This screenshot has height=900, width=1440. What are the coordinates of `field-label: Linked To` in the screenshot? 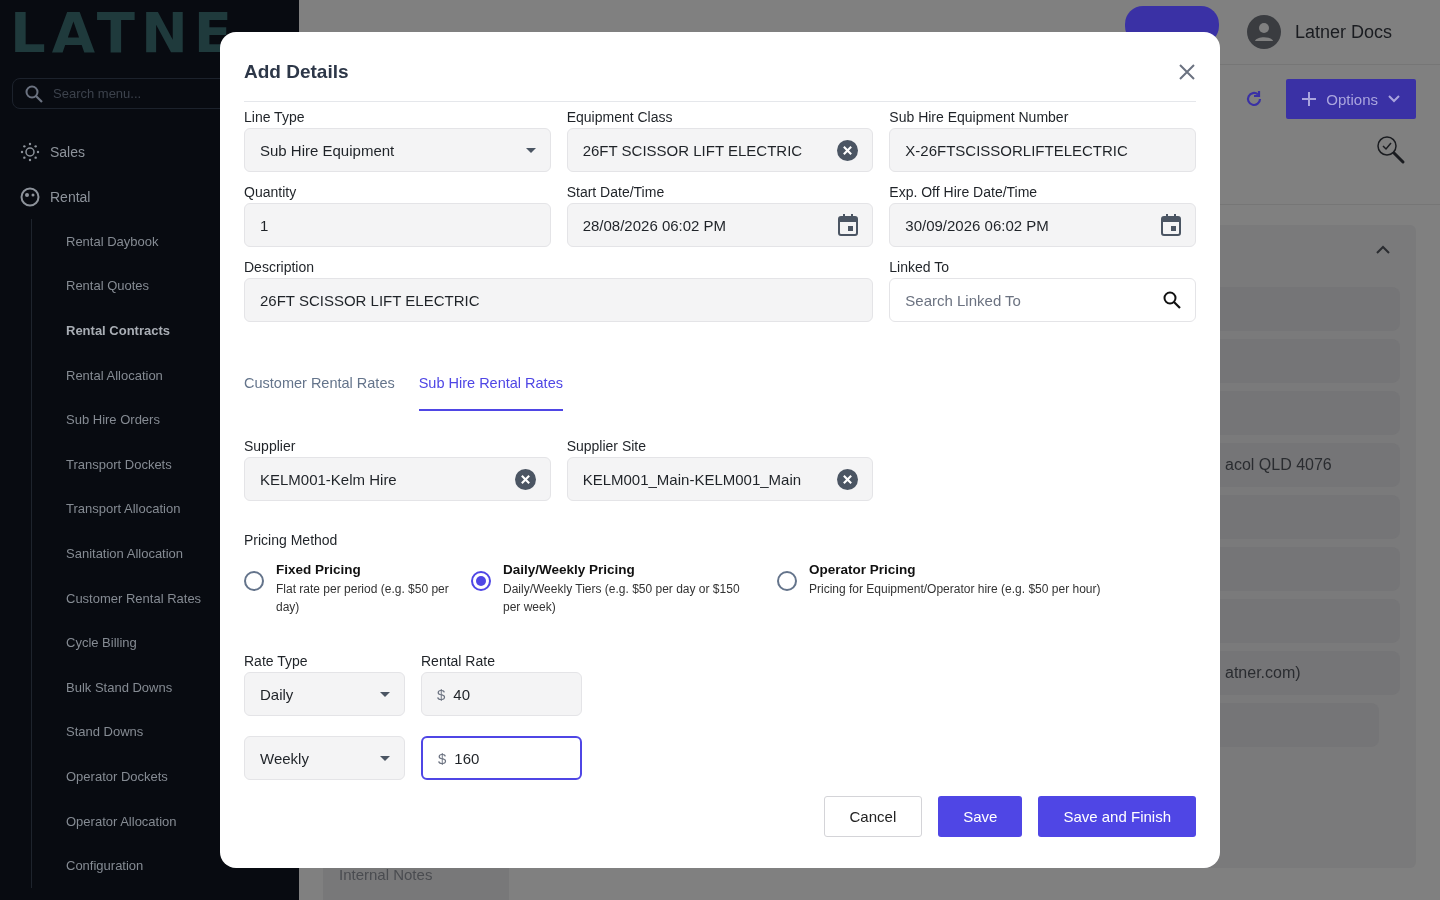 It's located at (919, 266).